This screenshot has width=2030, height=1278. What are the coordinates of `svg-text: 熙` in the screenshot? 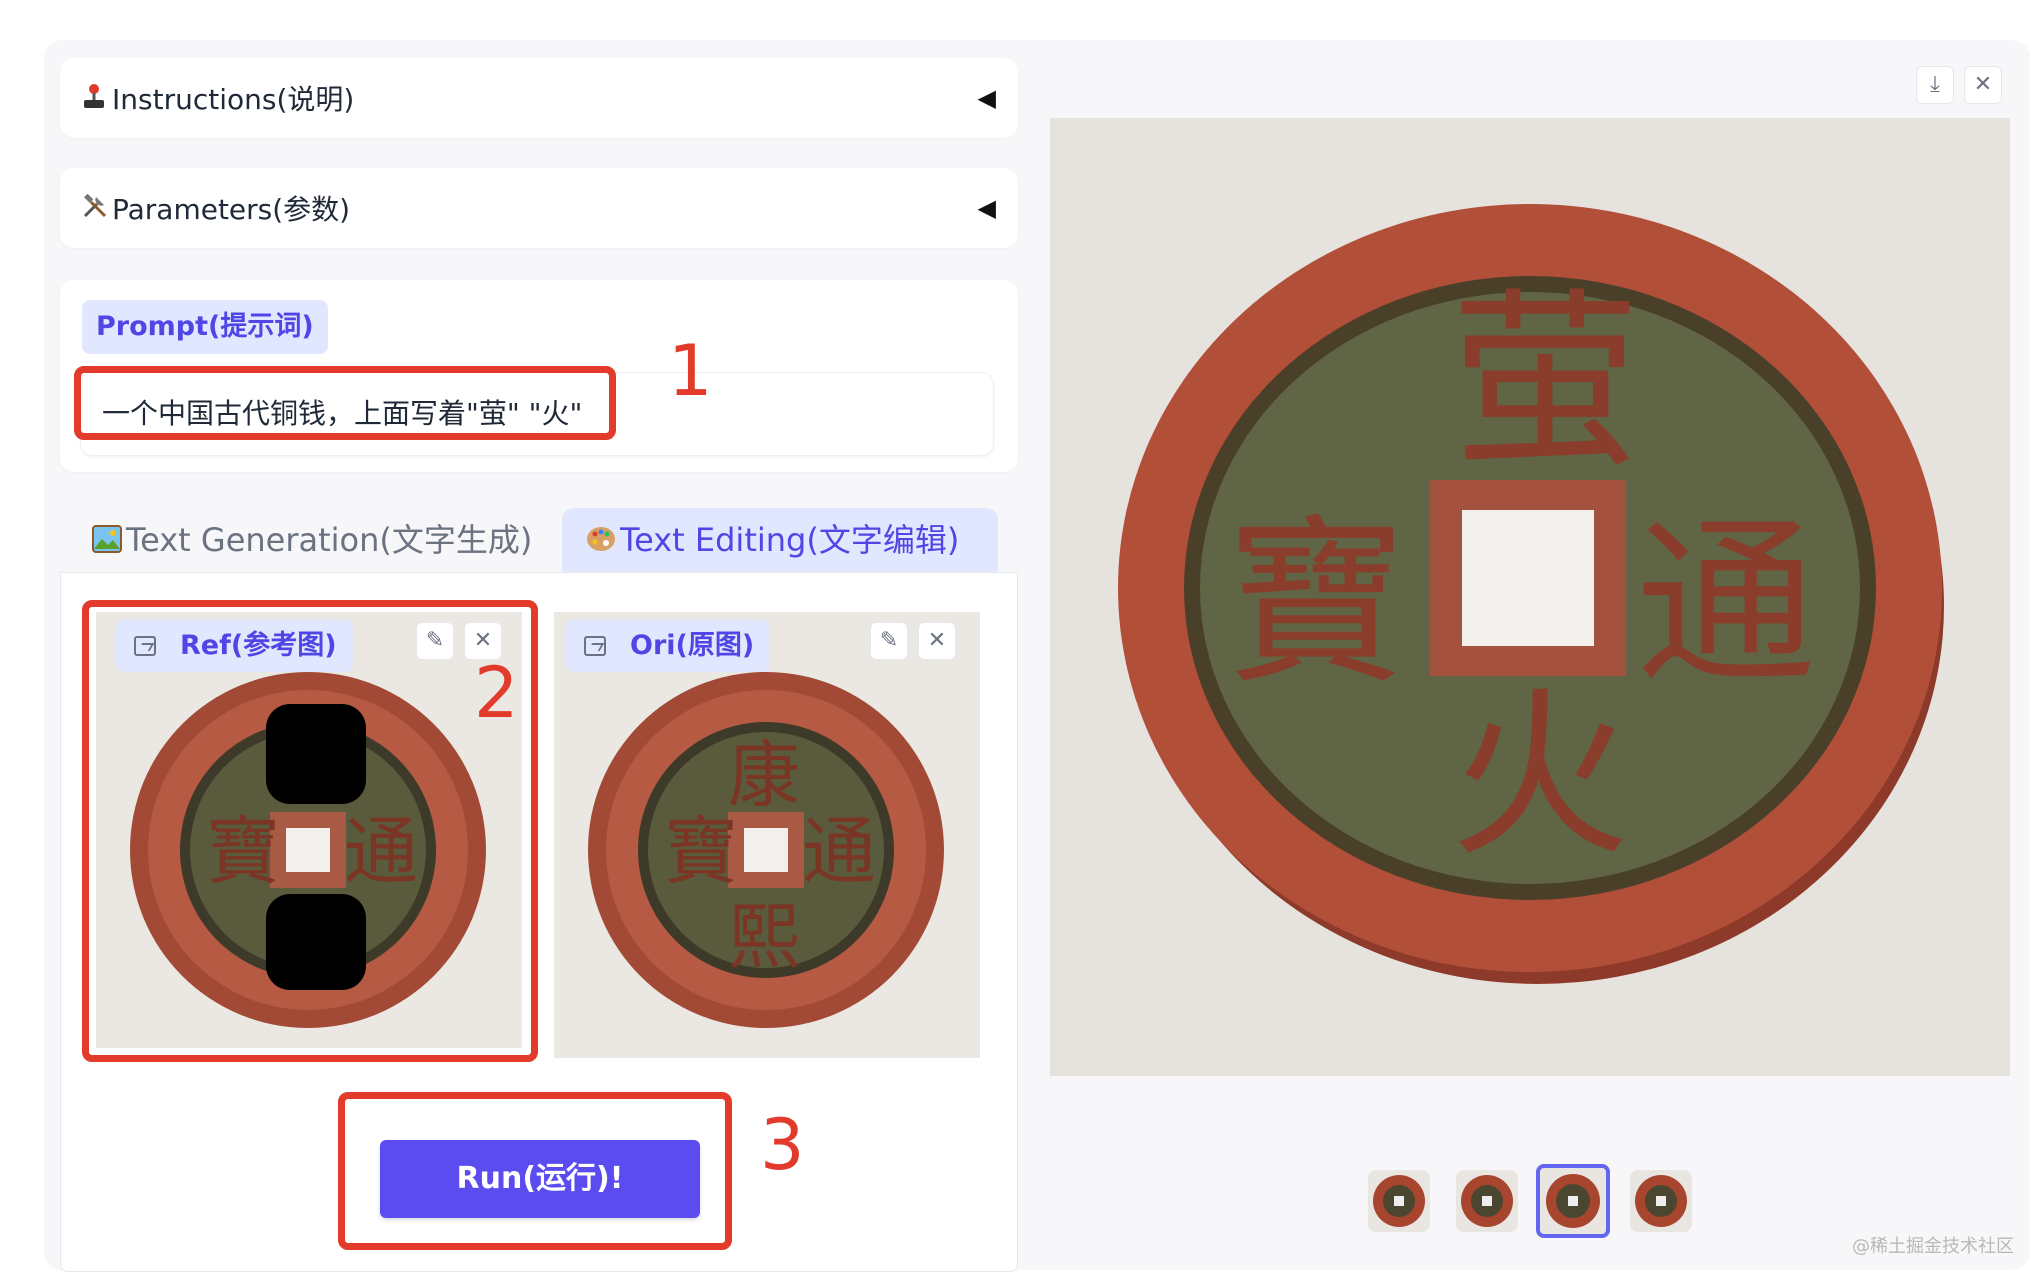 It's located at (764, 937).